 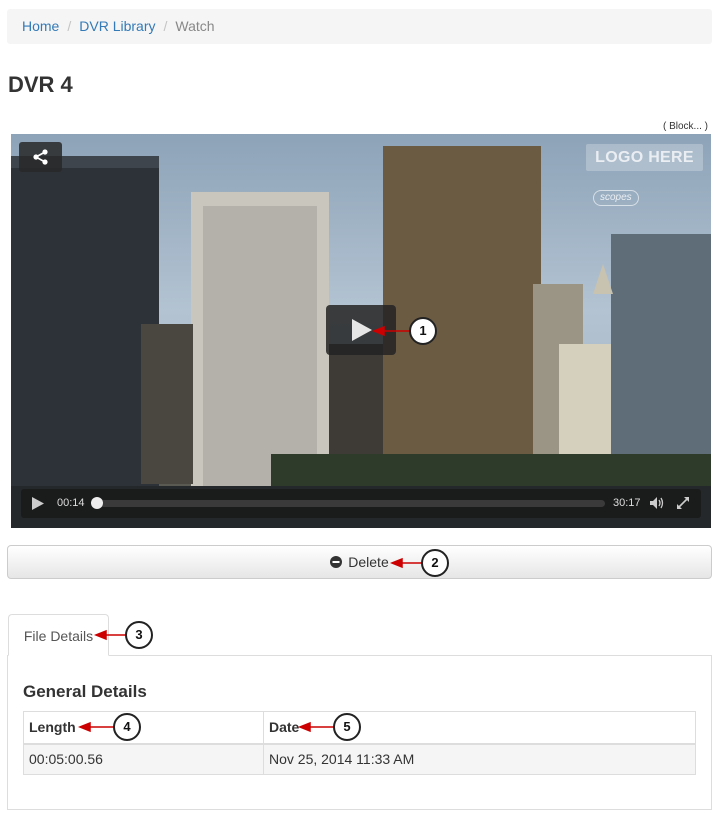 What do you see at coordinates (139, 635) in the screenshot?
I see `callout-number: 3` at bounding box center [139, 635].